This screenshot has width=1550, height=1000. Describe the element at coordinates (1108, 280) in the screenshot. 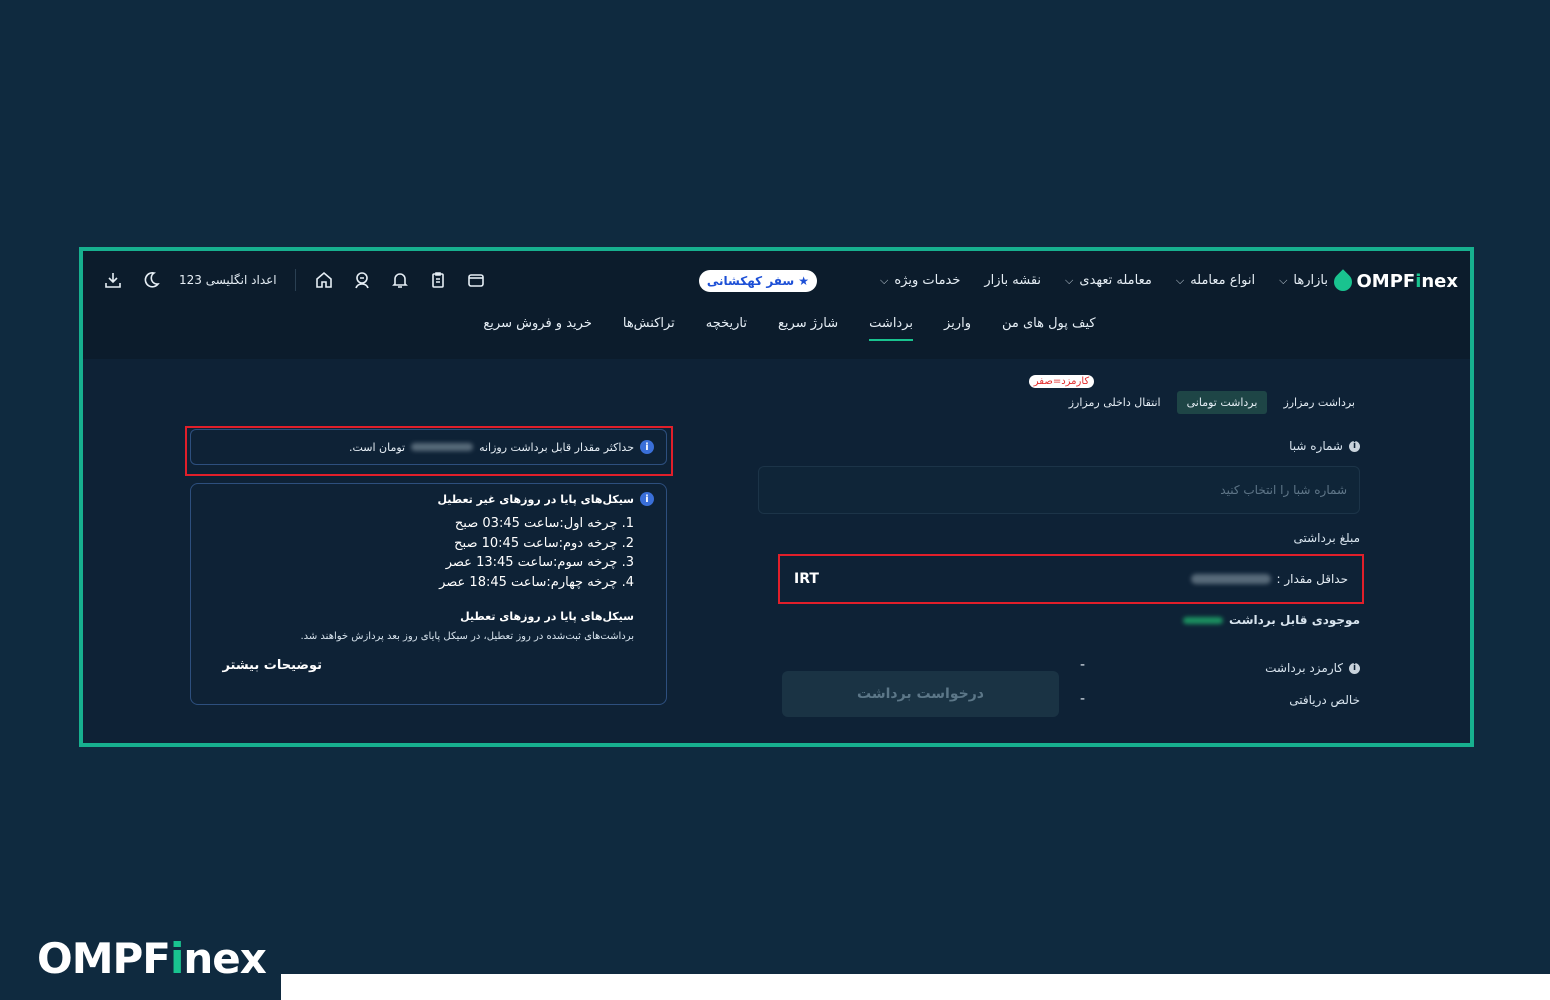

I see `nav-margin: معامله تعهدی ⌵` at that location.